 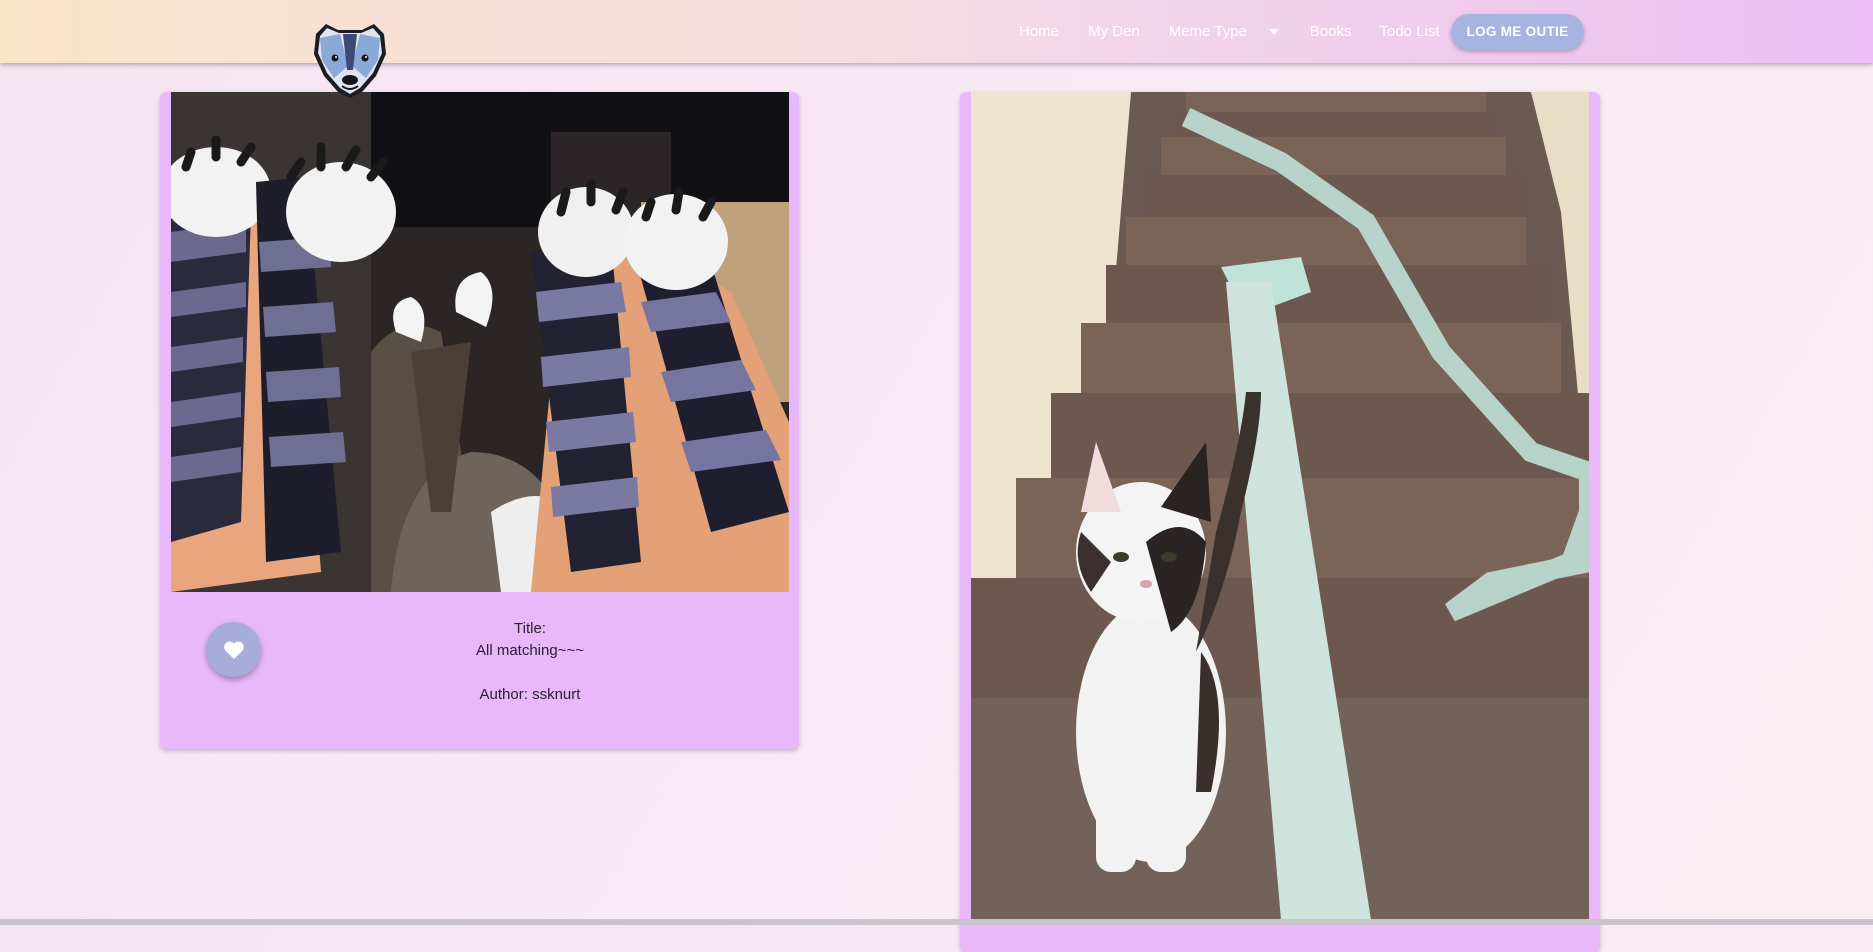 What do you see at coordinates (1039, 31) in the screenshot?
I see `nav-home-link: Home` at bounding box center [1039, 31].